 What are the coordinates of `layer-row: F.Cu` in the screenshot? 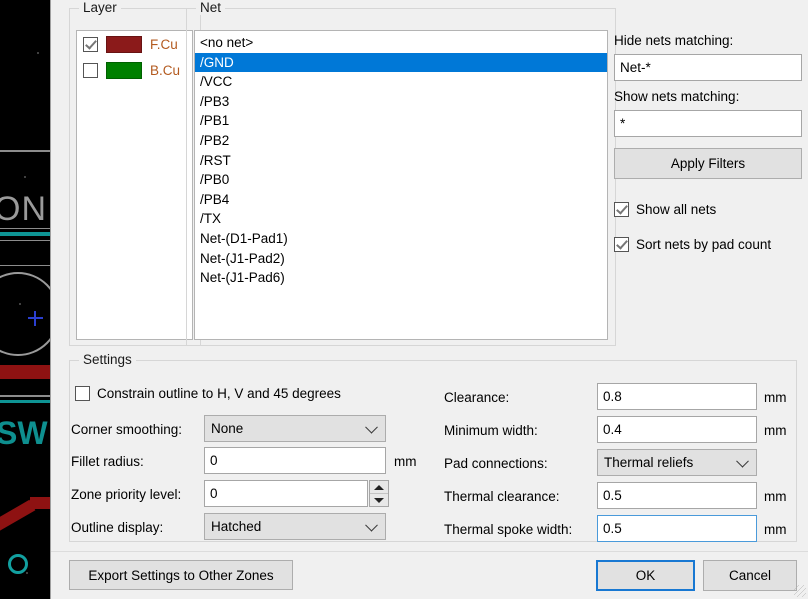 It's located at (134, 44).